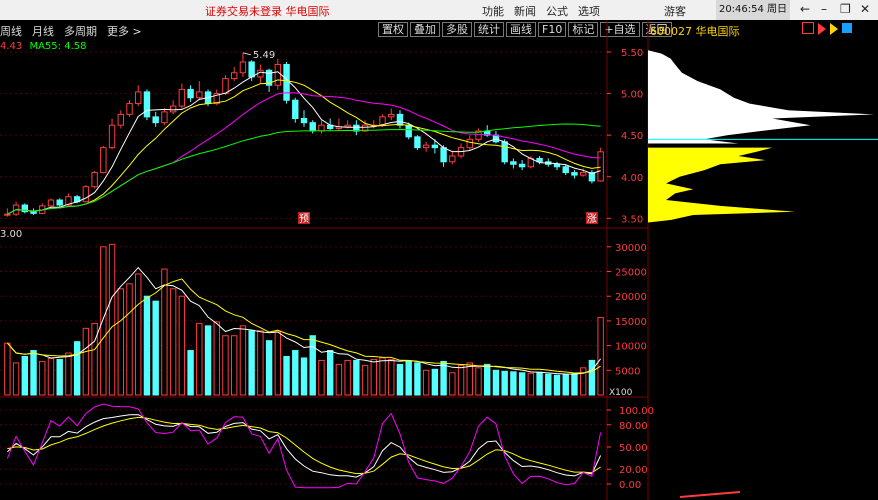 The height and width of the screenshot is (500, 878). What do you see at coordinates (589, 11) in the screenshot?
I see `menu-options: 选项` at bounding box center [589, 11].